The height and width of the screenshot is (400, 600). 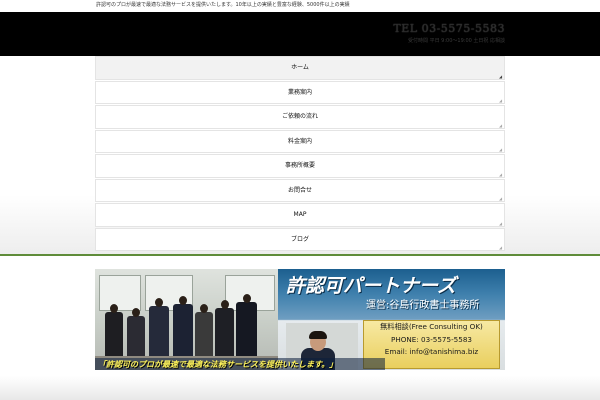 I want to click on nav-item-label: 業務案内, so click(x=299, y=92).